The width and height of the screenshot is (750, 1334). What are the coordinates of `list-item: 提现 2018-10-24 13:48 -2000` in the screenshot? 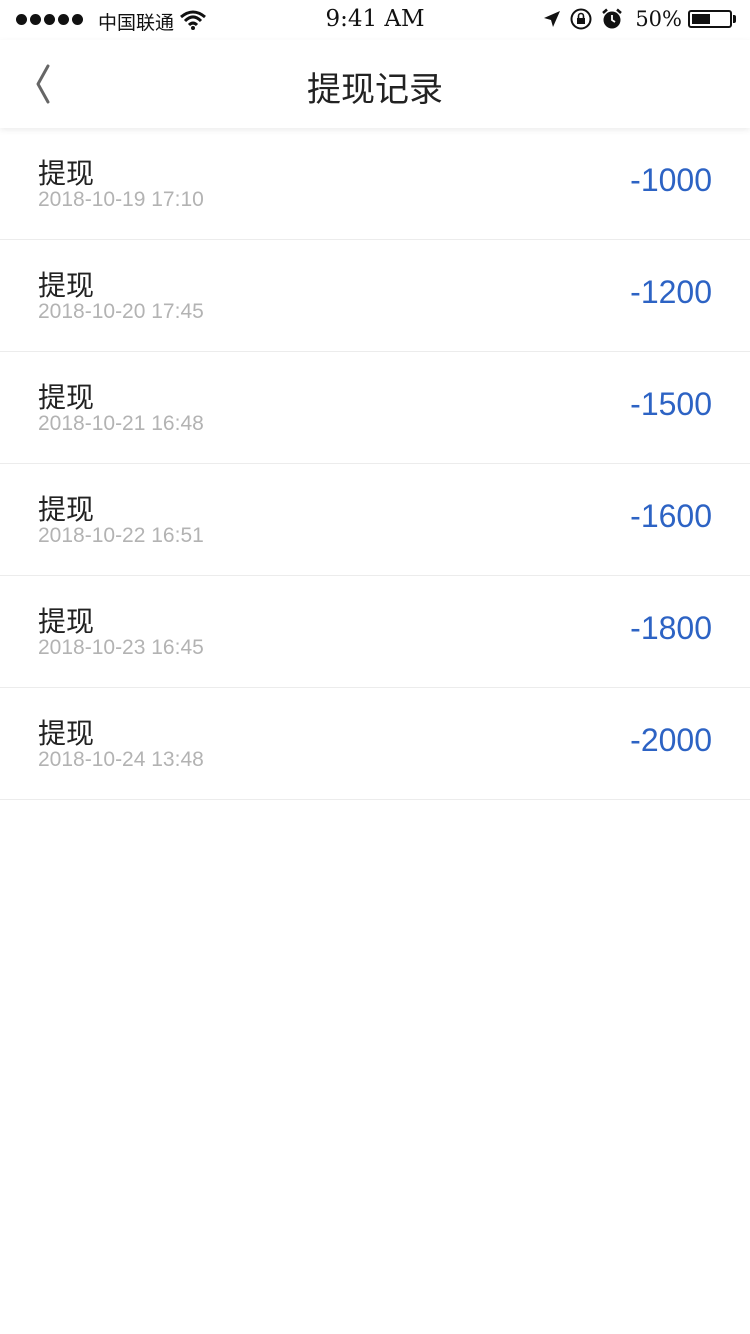 It's located at (375, 744).